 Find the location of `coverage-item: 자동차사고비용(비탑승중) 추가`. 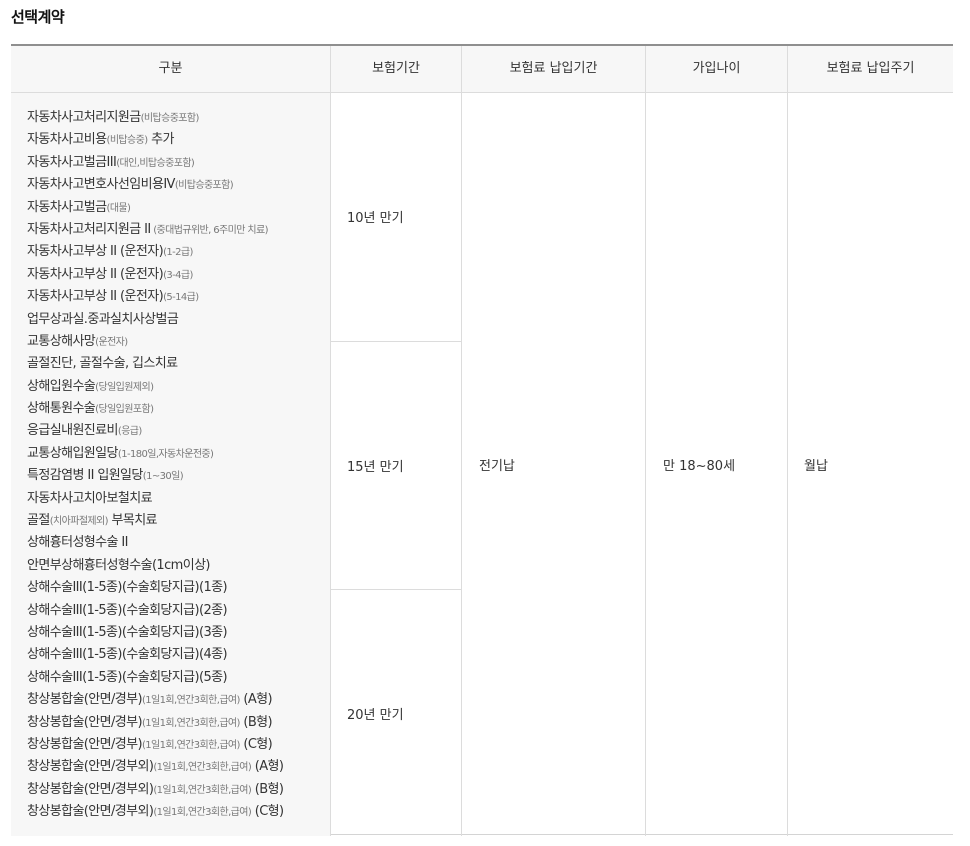

coverage-item: 자동차사고비용(비탑승중) 추가 is located at coordinates (155, 140).